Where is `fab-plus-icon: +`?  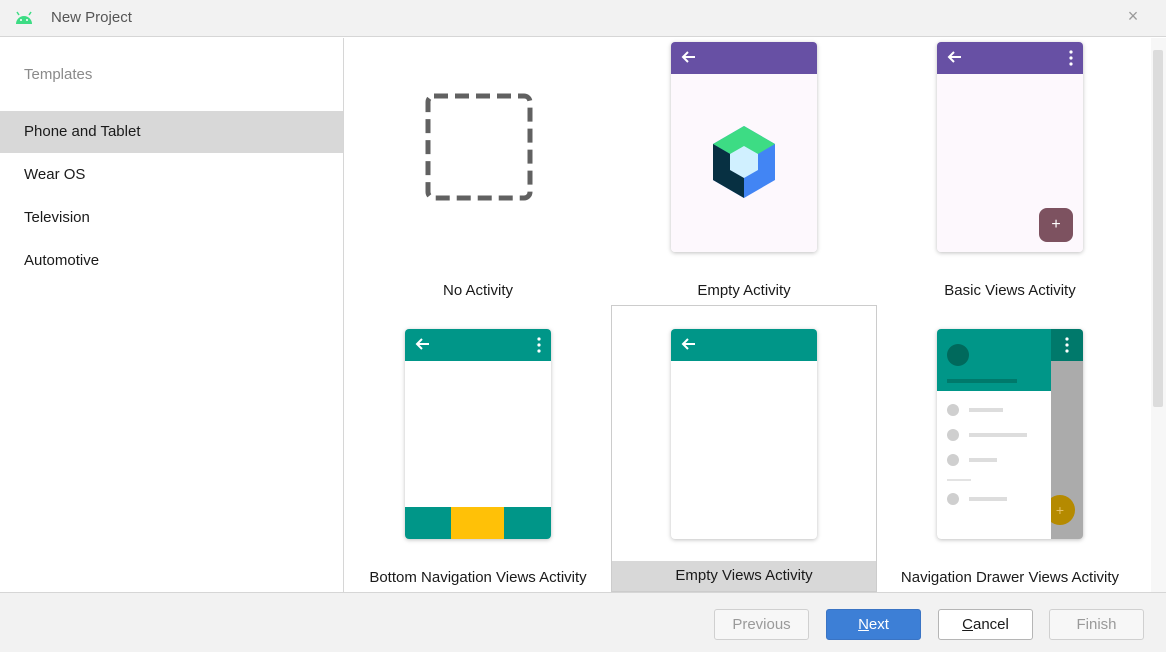
fab-plus-icon: + is located at coordinates (1056, 225).